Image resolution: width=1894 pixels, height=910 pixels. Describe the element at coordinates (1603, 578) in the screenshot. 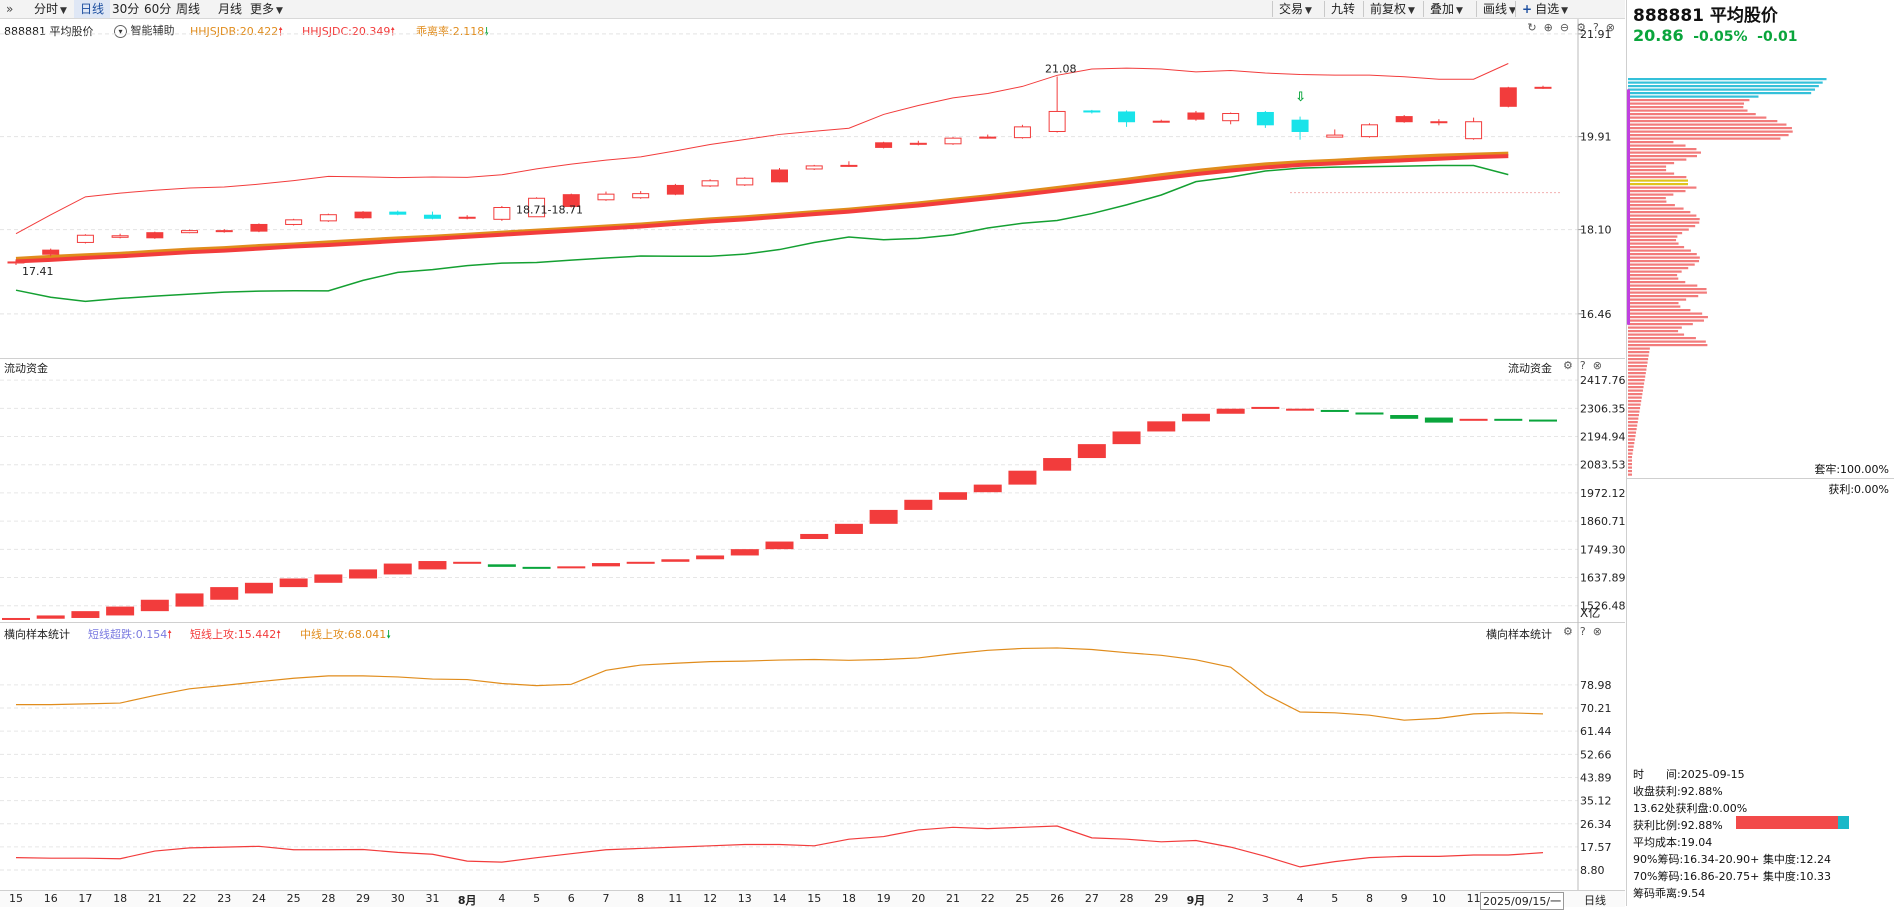

I see `flow-tick-label: 1637.89` at that location.